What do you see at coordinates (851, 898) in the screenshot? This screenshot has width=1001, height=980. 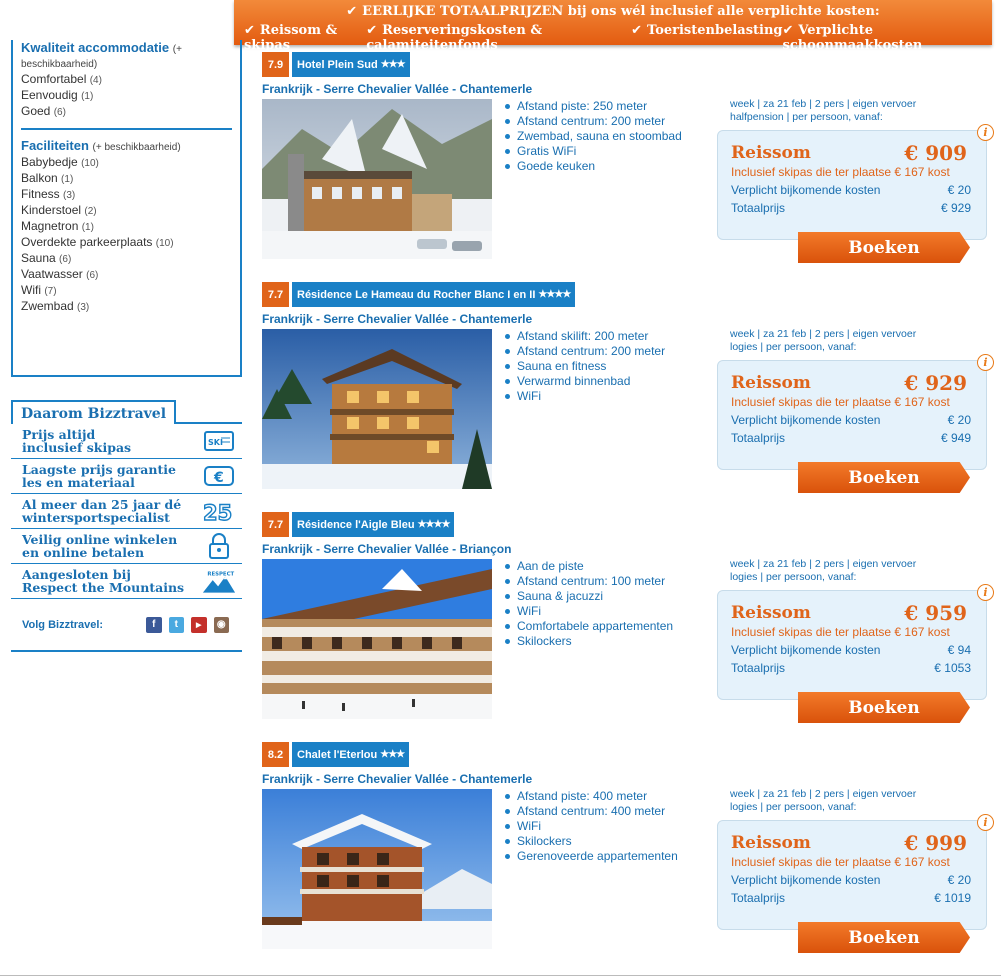 I see `total-price-row: Totaalprijs € 1019` at bounding box center [851, 898].